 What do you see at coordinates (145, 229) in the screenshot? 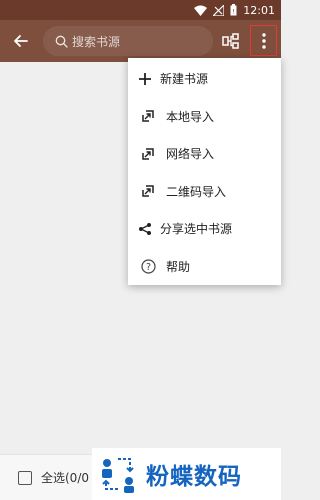
I see `share-icon` at bounding box center [145, 229].